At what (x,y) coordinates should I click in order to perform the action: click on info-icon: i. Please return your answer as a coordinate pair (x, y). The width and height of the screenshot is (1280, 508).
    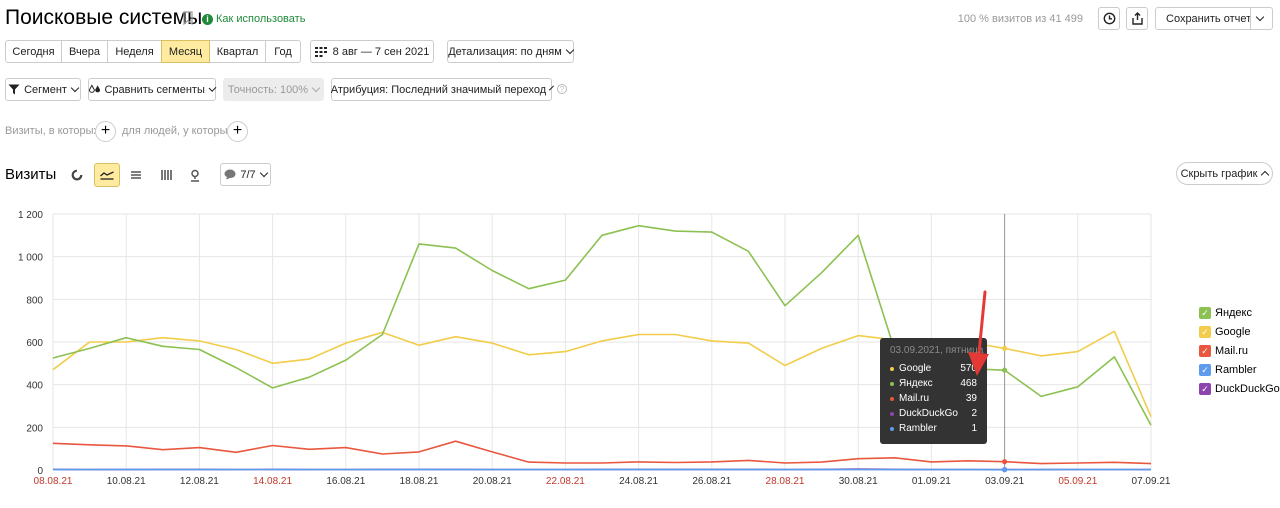
    Looking at the image, I should click on (207, 19).